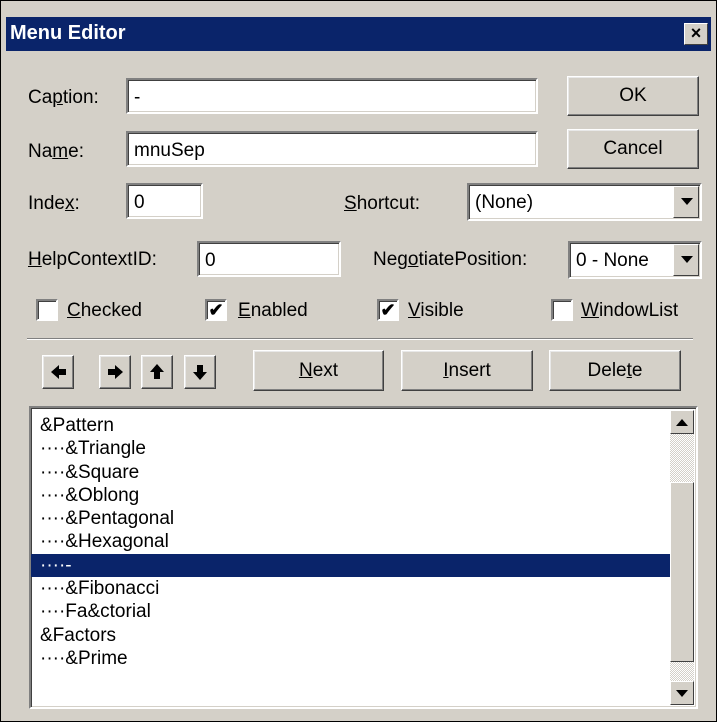 This screenshot has width=719, height=724. Describe the element at coordinates (615, 370) in the screenshot. I see `delete-button: Delete` at that location.